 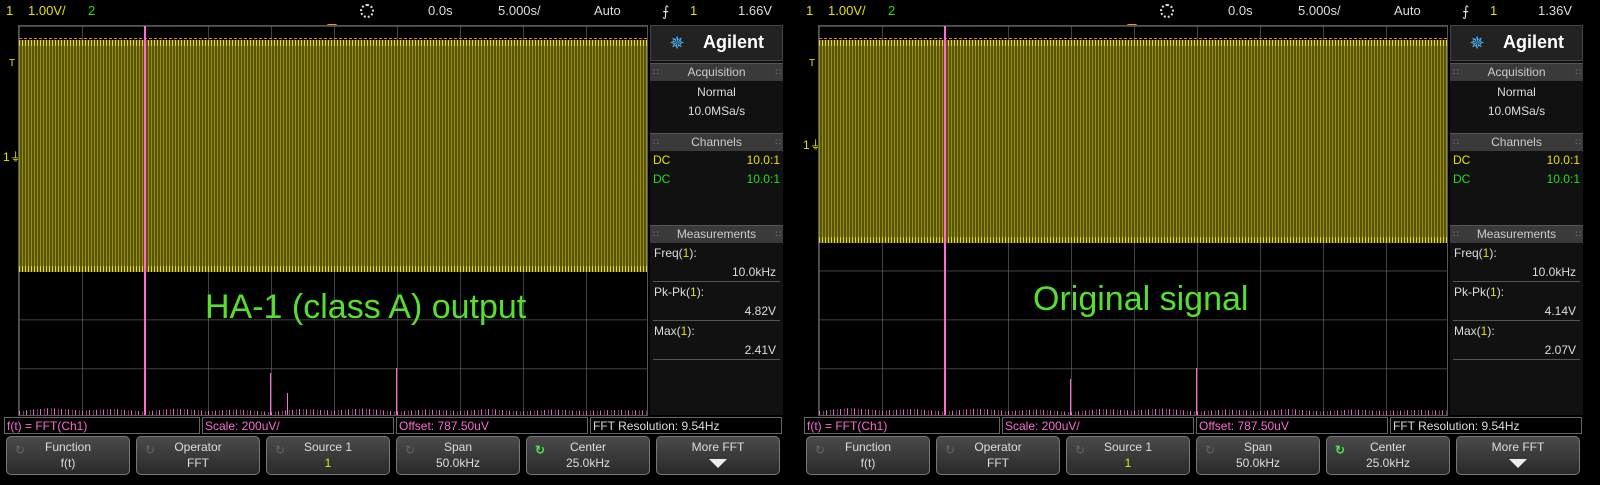 I want to click on measurement-pkpk: Pk-Pk(1): 4.14V, so click(x=1516, y=301).